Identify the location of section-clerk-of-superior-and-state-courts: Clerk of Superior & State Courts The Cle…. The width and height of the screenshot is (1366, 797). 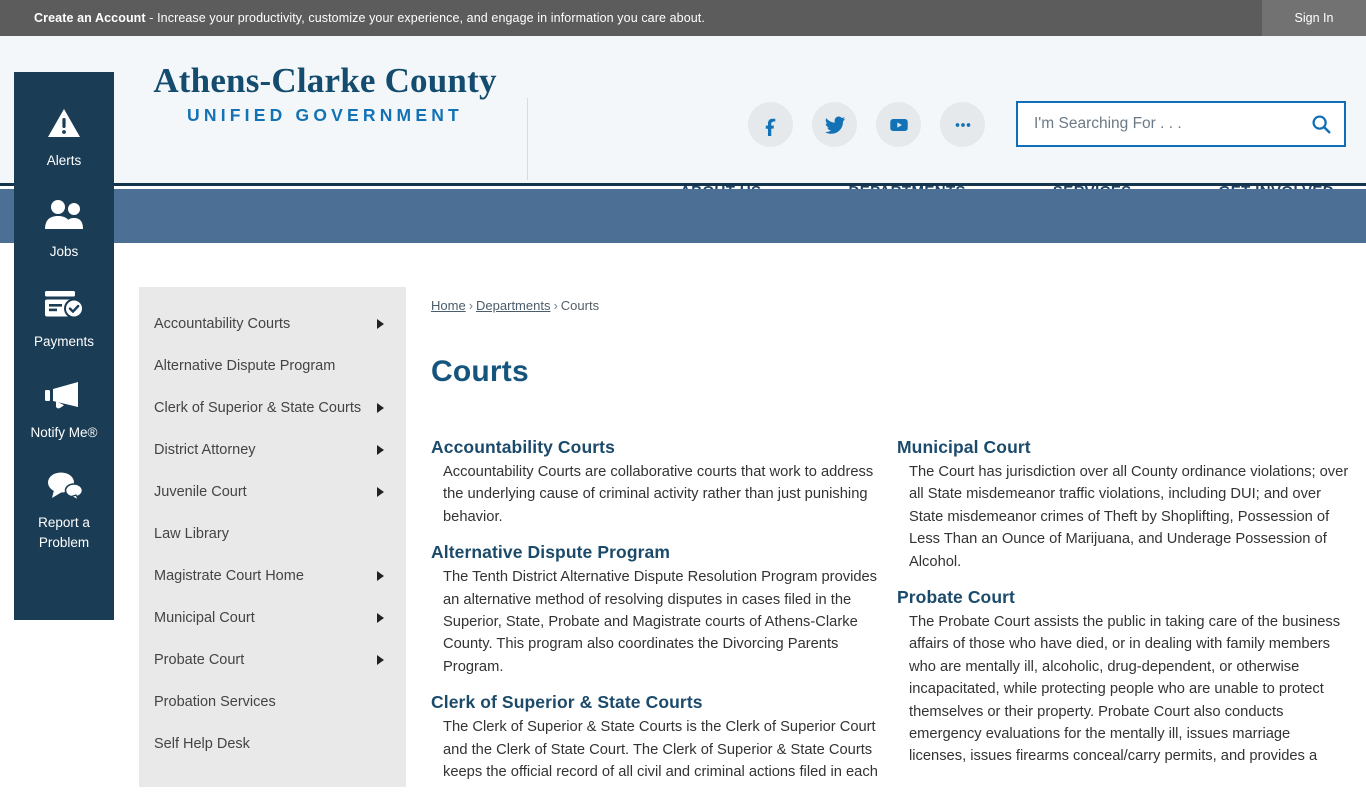
(658, 737).